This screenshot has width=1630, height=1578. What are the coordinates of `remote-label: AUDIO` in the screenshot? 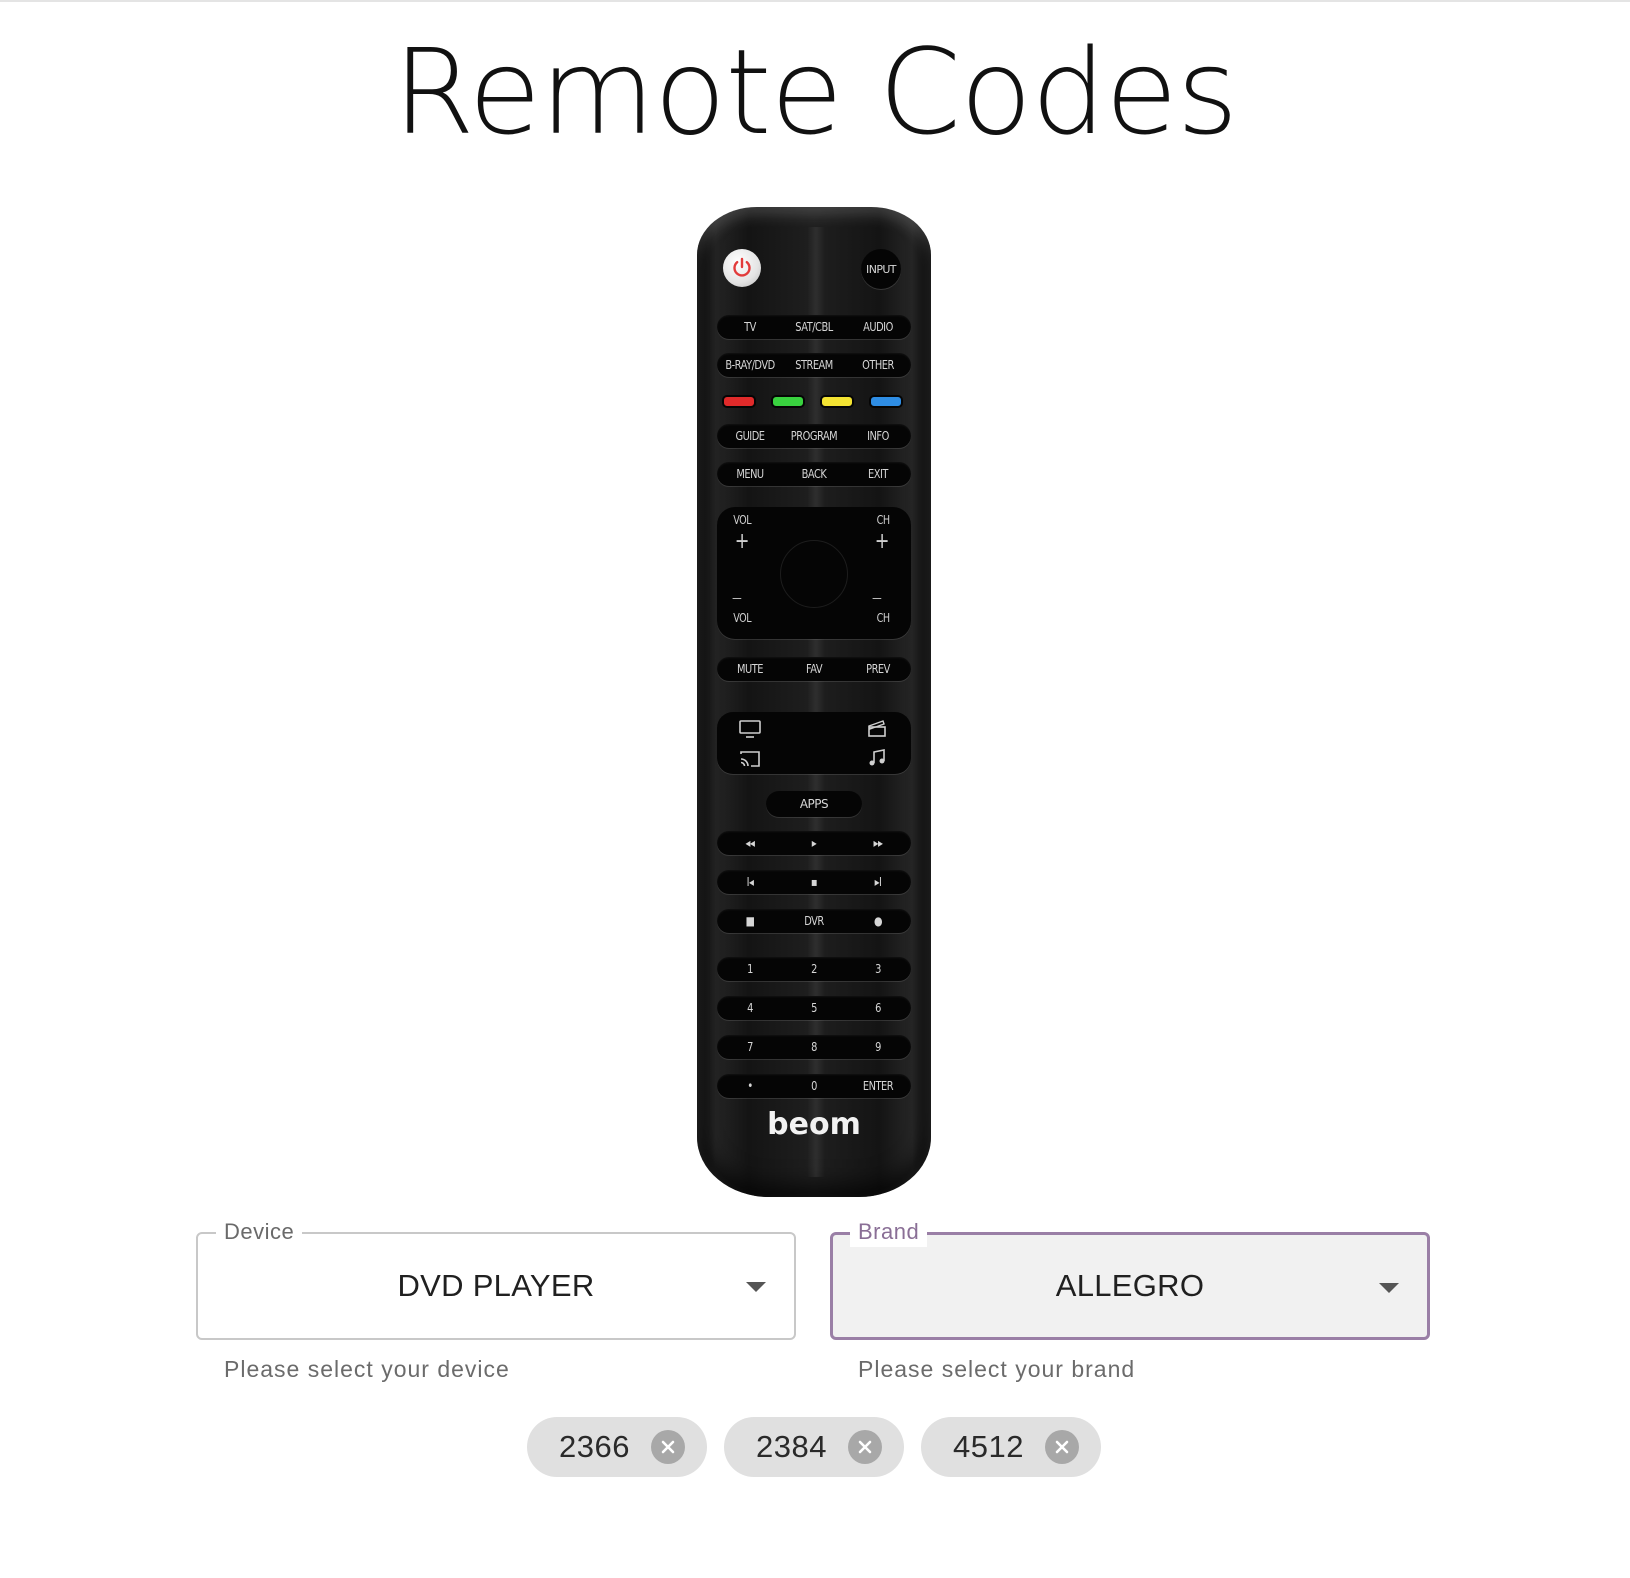 It's located at (878, 327).